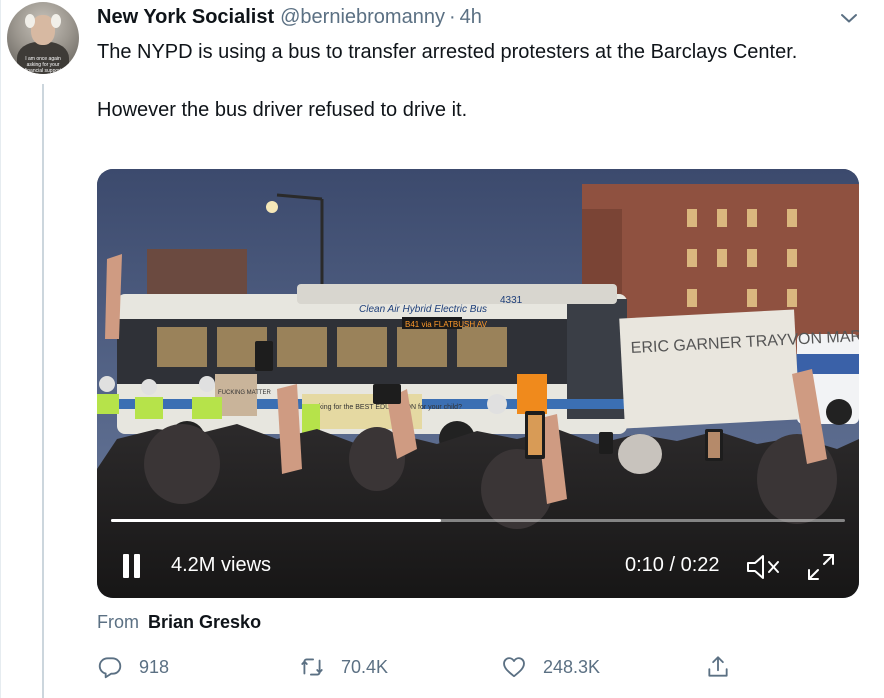  I want to click on fullscreen-button, so click(821, 567).